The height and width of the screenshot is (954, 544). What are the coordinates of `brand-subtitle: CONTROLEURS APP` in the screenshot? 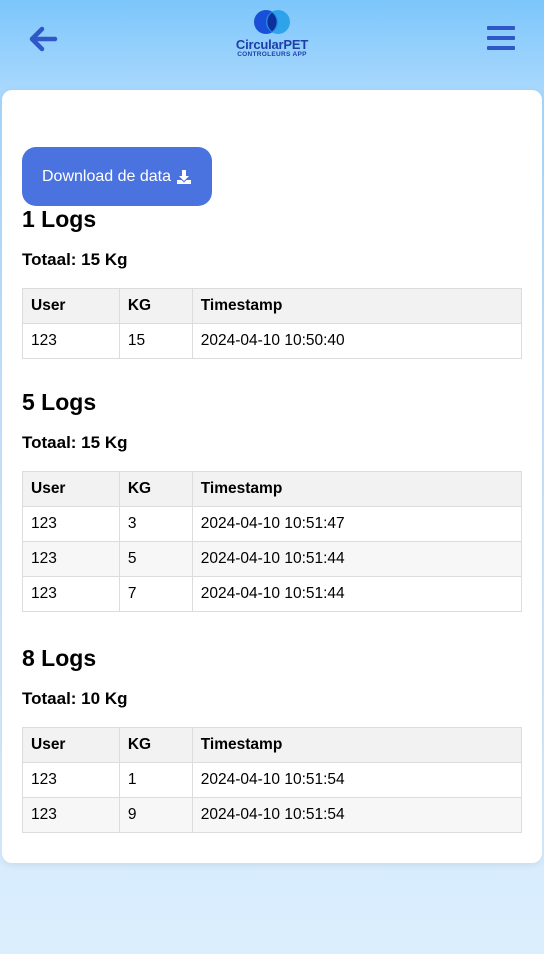 It's located at (272, 54).